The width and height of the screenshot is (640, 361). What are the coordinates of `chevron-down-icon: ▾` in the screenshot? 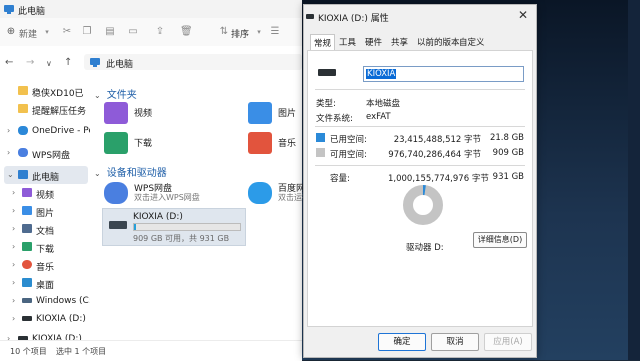 It's located at (47, 32).